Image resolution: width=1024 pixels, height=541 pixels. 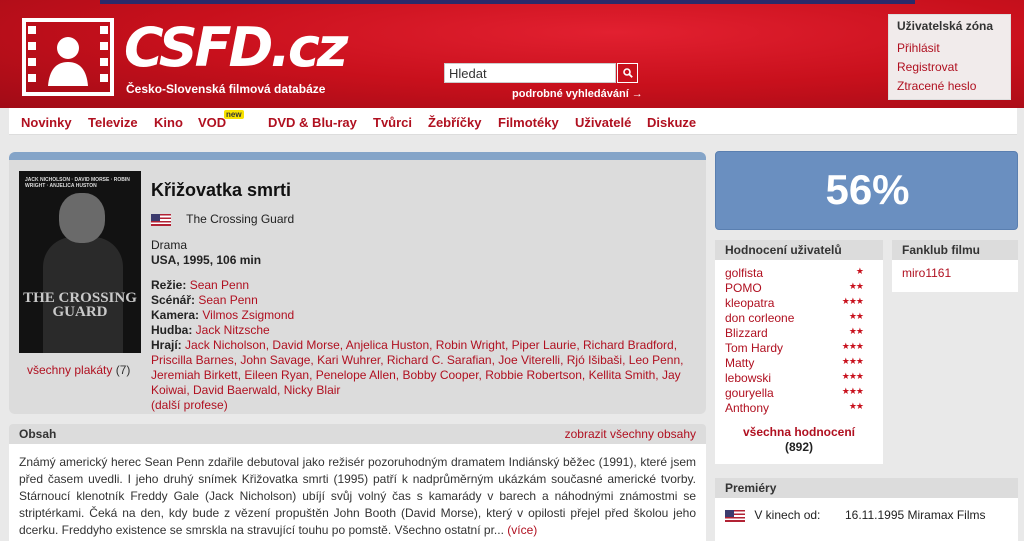 What do you see at coordinates (859, 271) in the screenshot?
I see `rating-stars-icon: ★` at bounding box center [859, 271].